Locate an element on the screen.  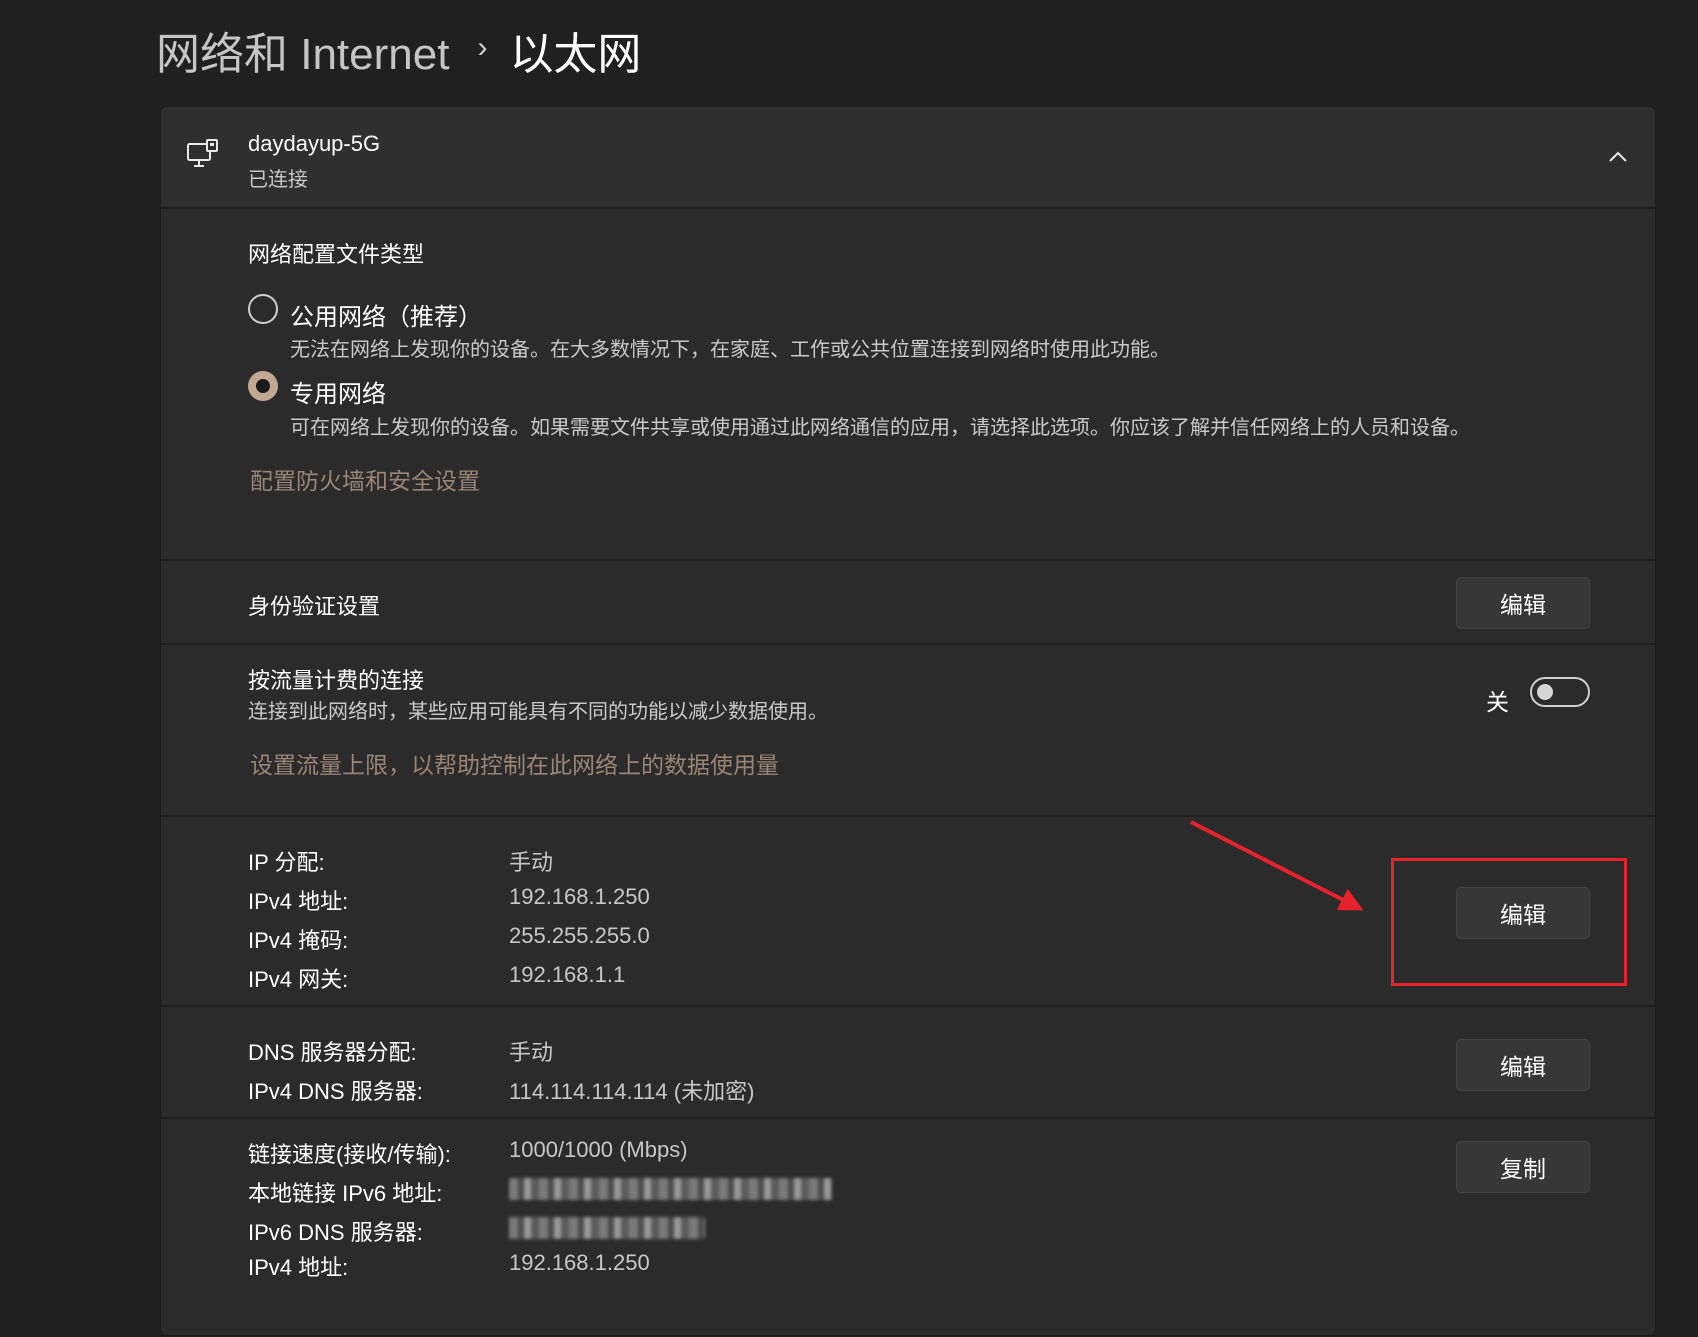
firewall-settings-link: 配置防火墙和安全设置 is located at coordinates (365, 479).